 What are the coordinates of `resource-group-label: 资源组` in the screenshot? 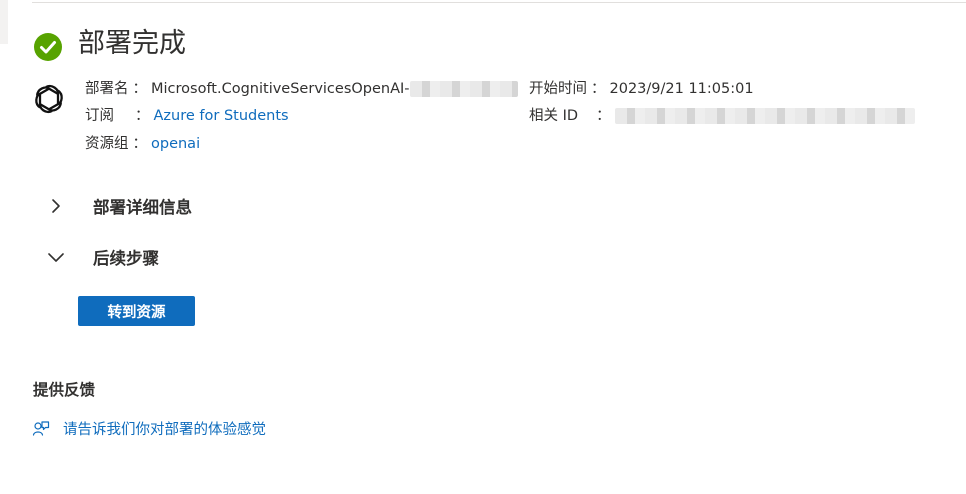 It's located at (107, 144).